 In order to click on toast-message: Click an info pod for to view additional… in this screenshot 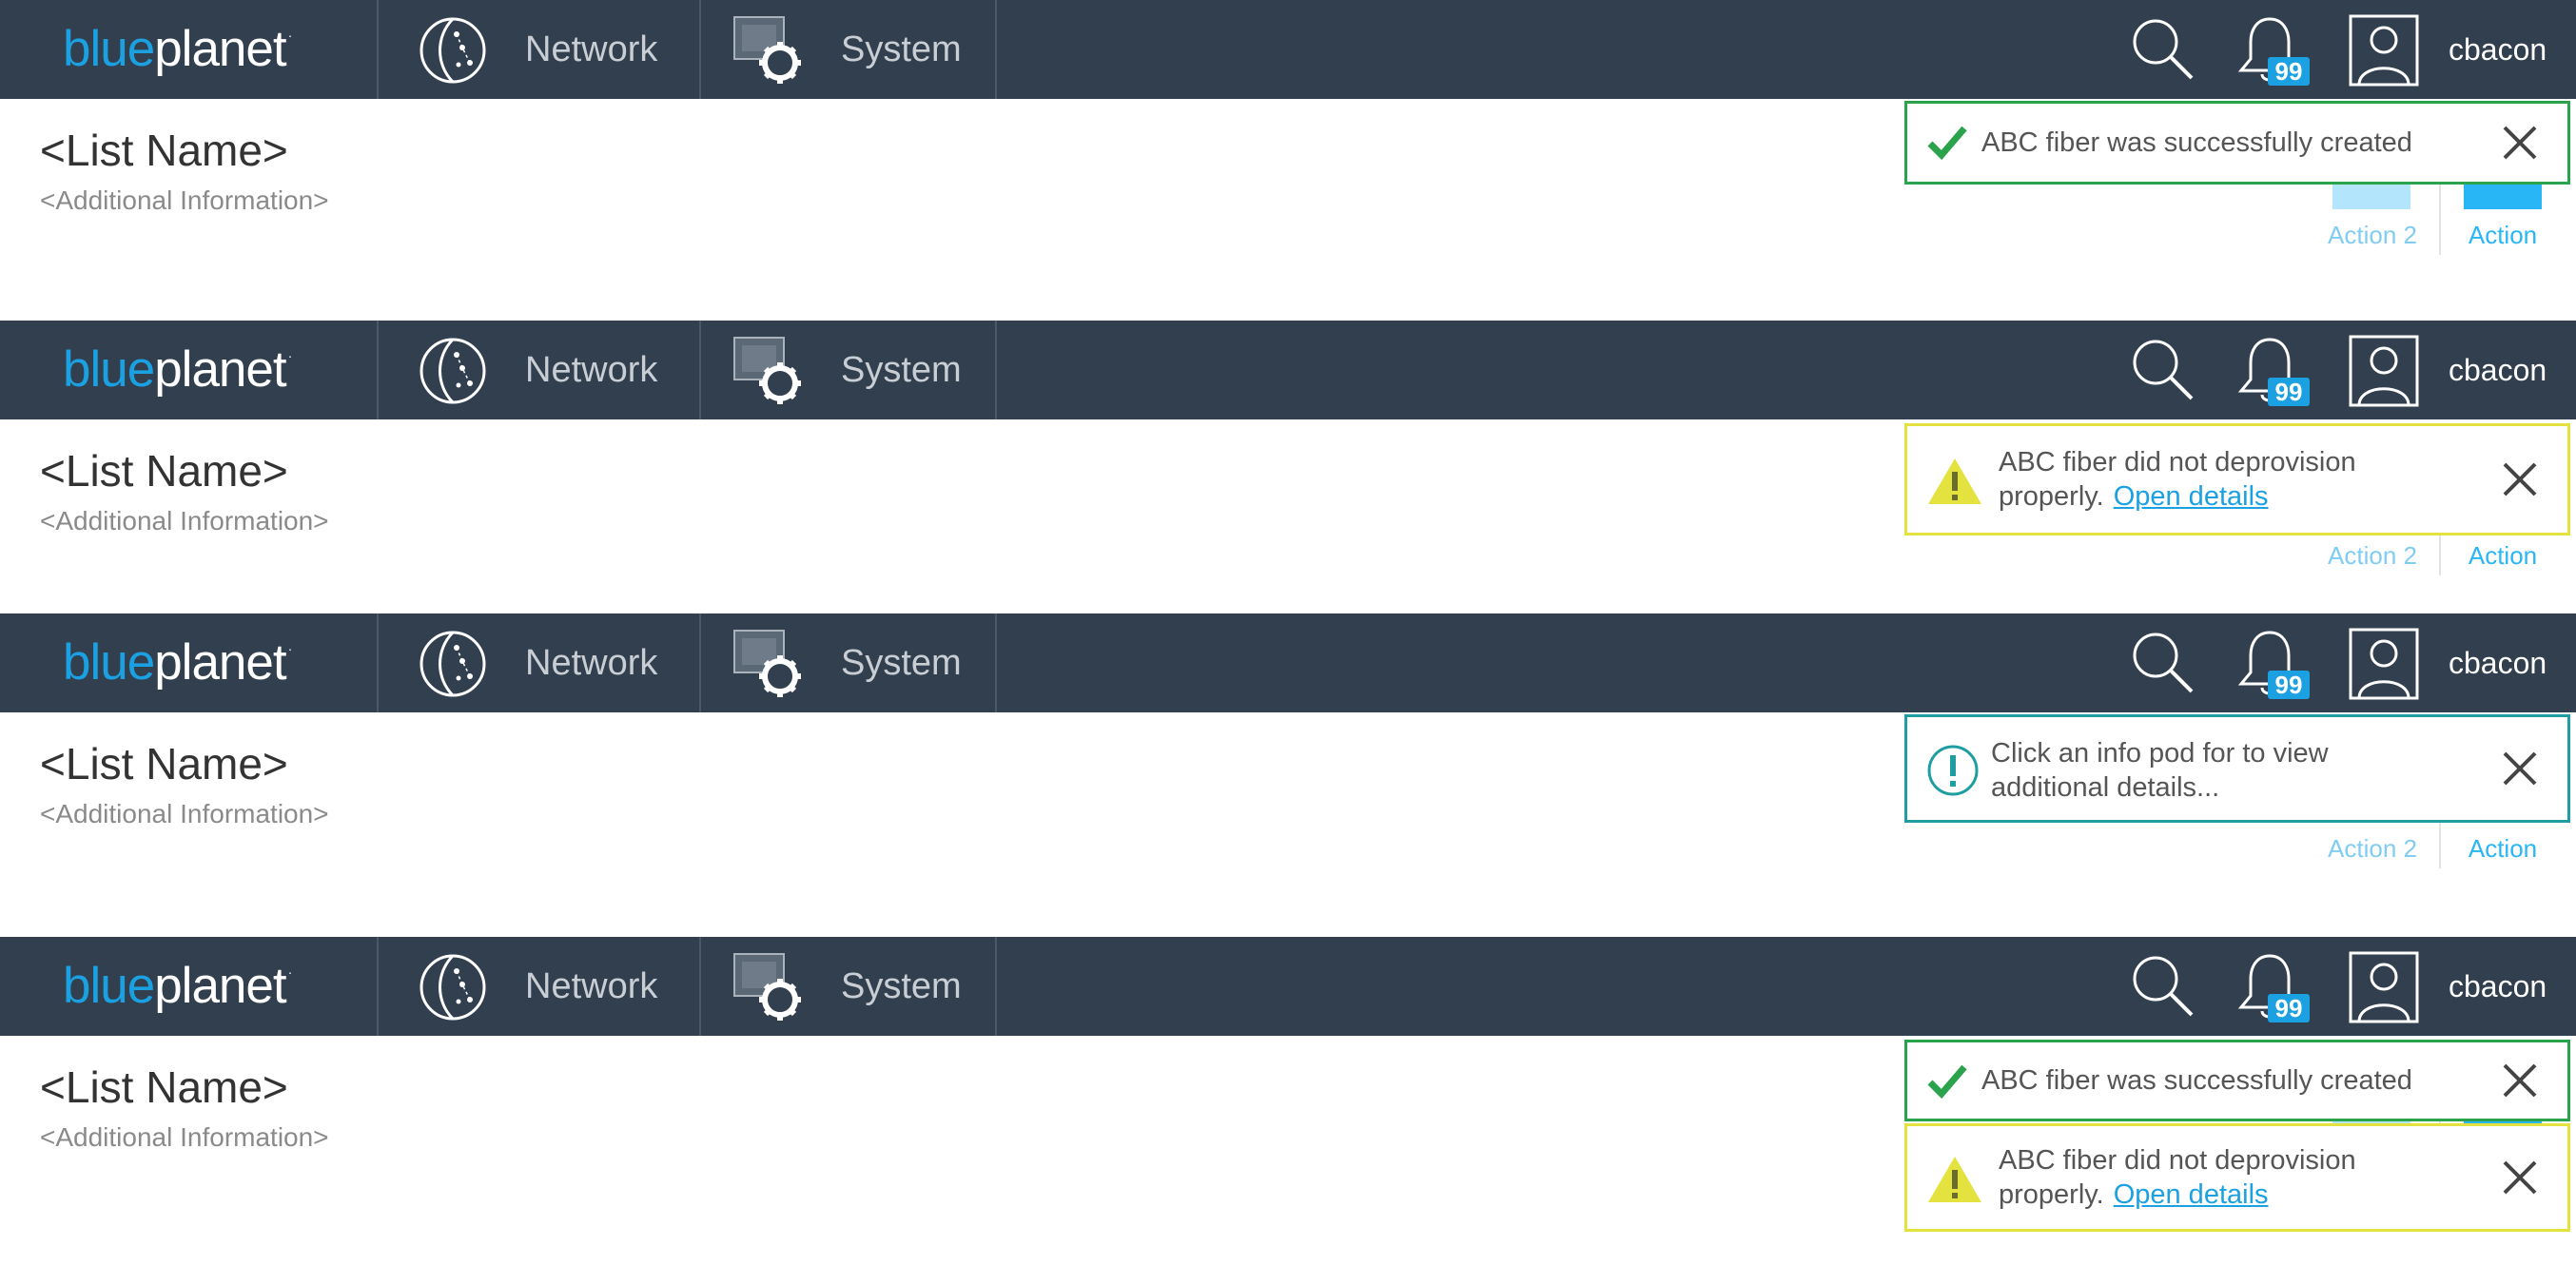, I will do `click(2160, 770)`.